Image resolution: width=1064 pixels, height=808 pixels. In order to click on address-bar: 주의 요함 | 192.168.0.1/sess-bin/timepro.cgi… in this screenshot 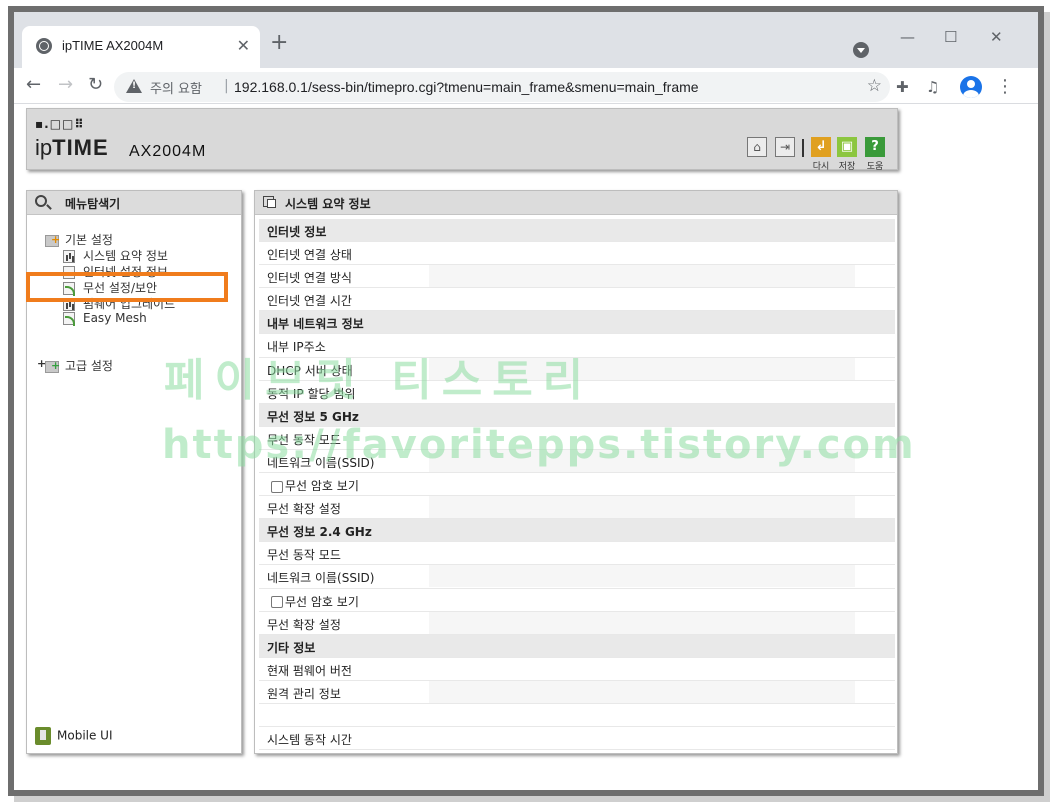, I will do `click(502, 87)`.